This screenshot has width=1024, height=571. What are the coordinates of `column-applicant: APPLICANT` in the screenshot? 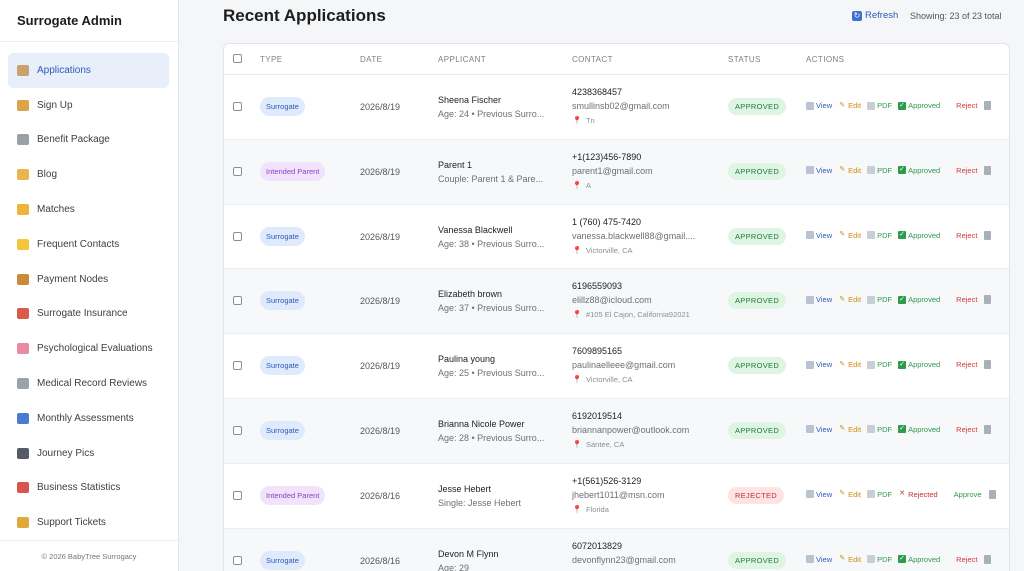 It's located at (462, 59).